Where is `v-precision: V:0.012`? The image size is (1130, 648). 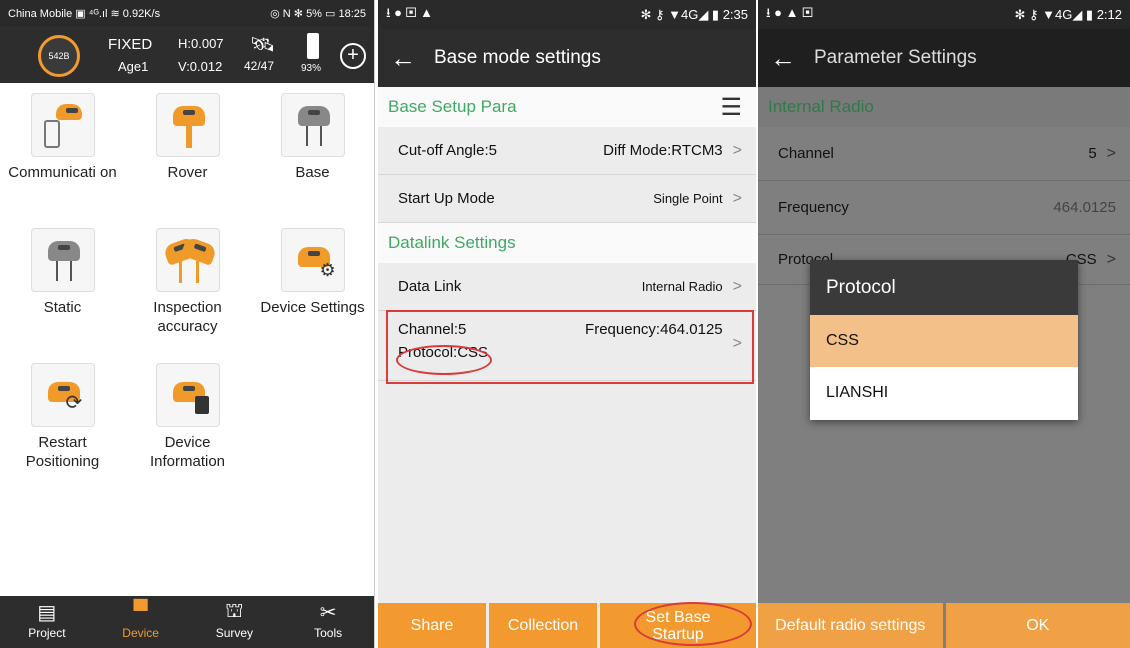
v-precision: V:0.012 is located at coordinates (200, 66).